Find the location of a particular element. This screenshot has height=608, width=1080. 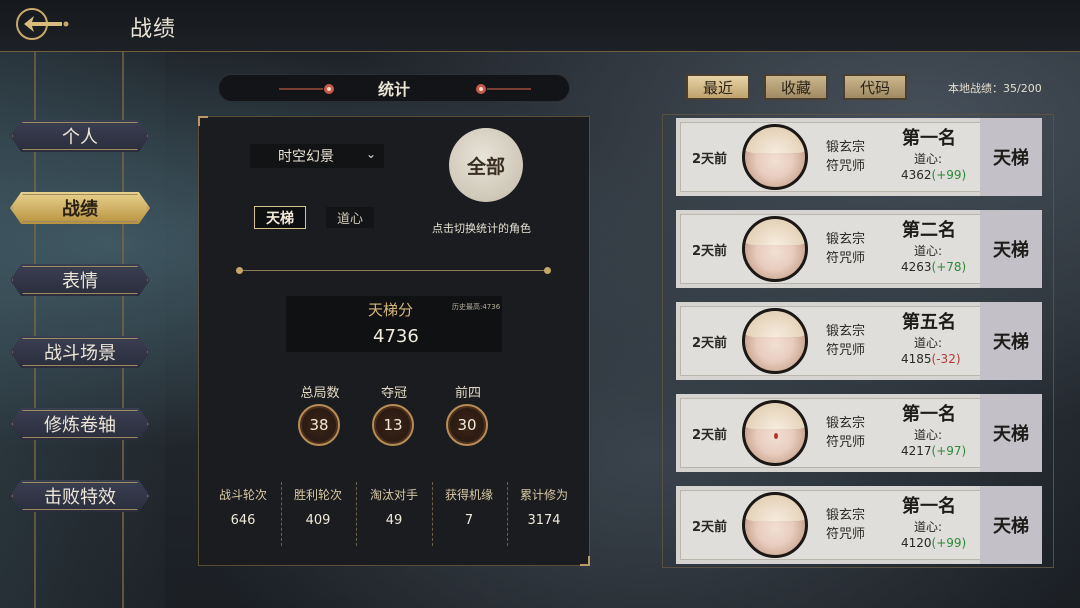

record-card: 2天前 锻玄宗 符咒师 第一名 道心: 4217(+97) 天梯 is located at coordinates (859, 433).